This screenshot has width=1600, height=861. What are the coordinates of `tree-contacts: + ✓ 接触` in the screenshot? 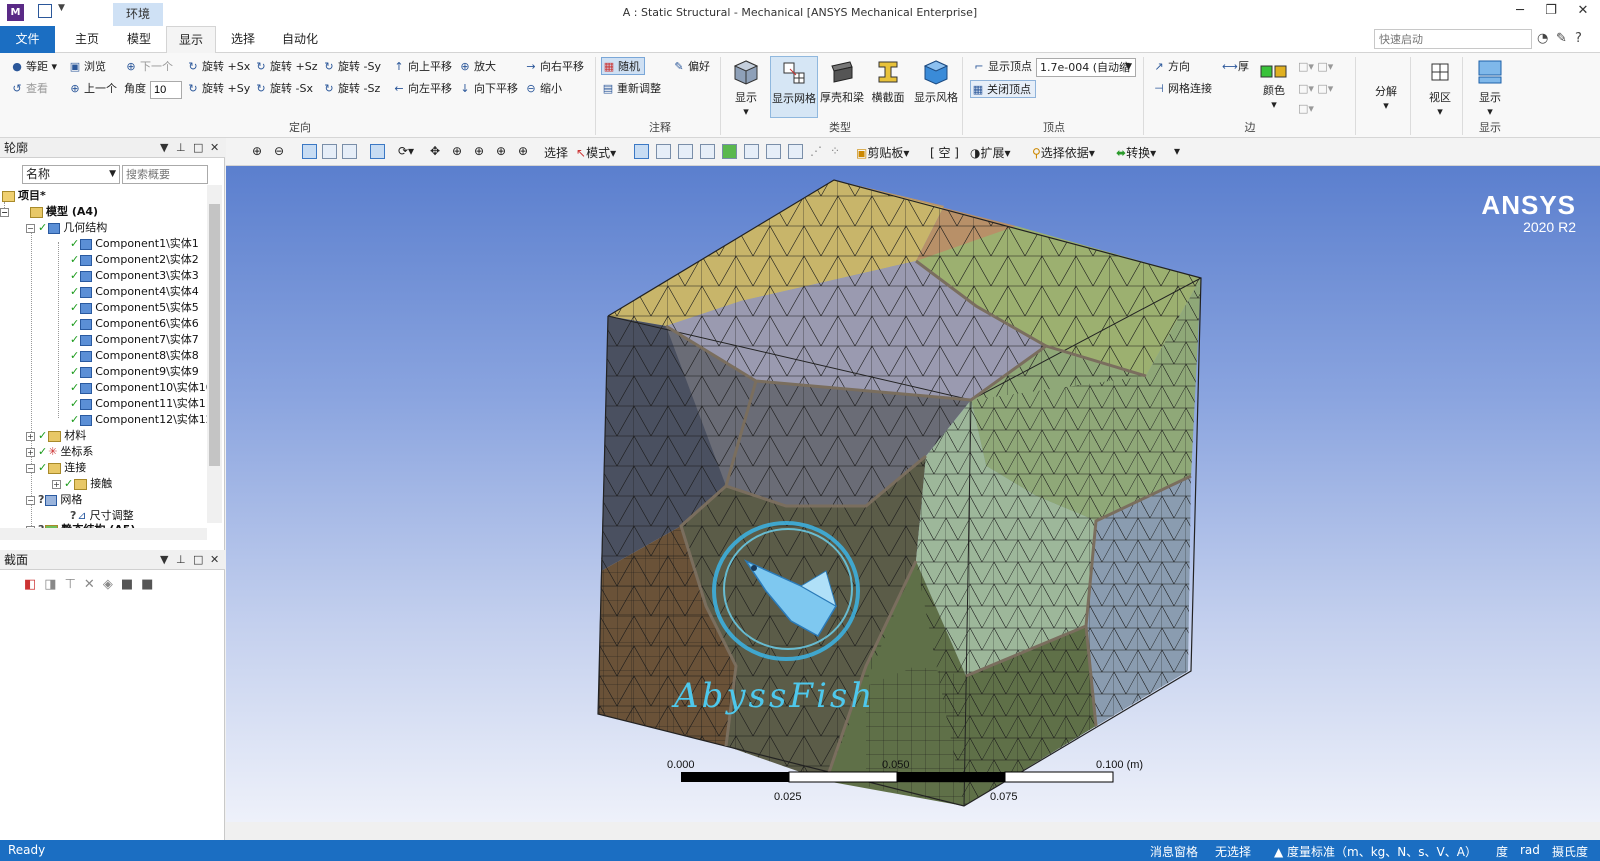 It's located at (82, 484).